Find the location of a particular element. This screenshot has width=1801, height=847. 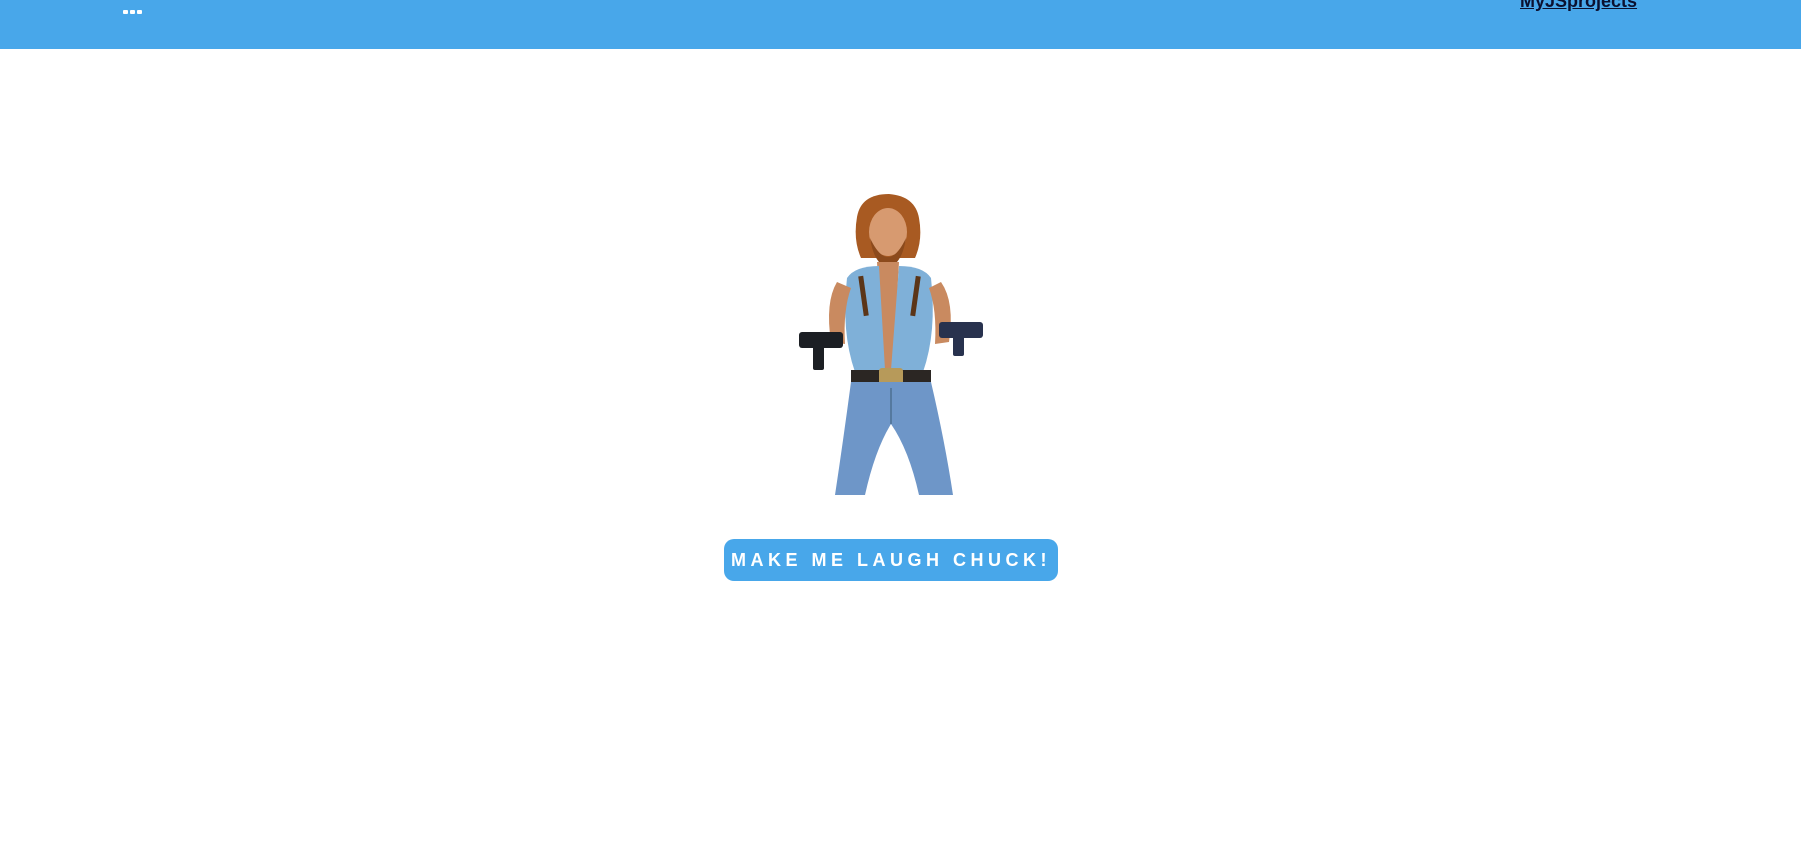

make-me-laugh-button: MAKE ME LAUGH CHUCK! is located at coordinates (891, 560).